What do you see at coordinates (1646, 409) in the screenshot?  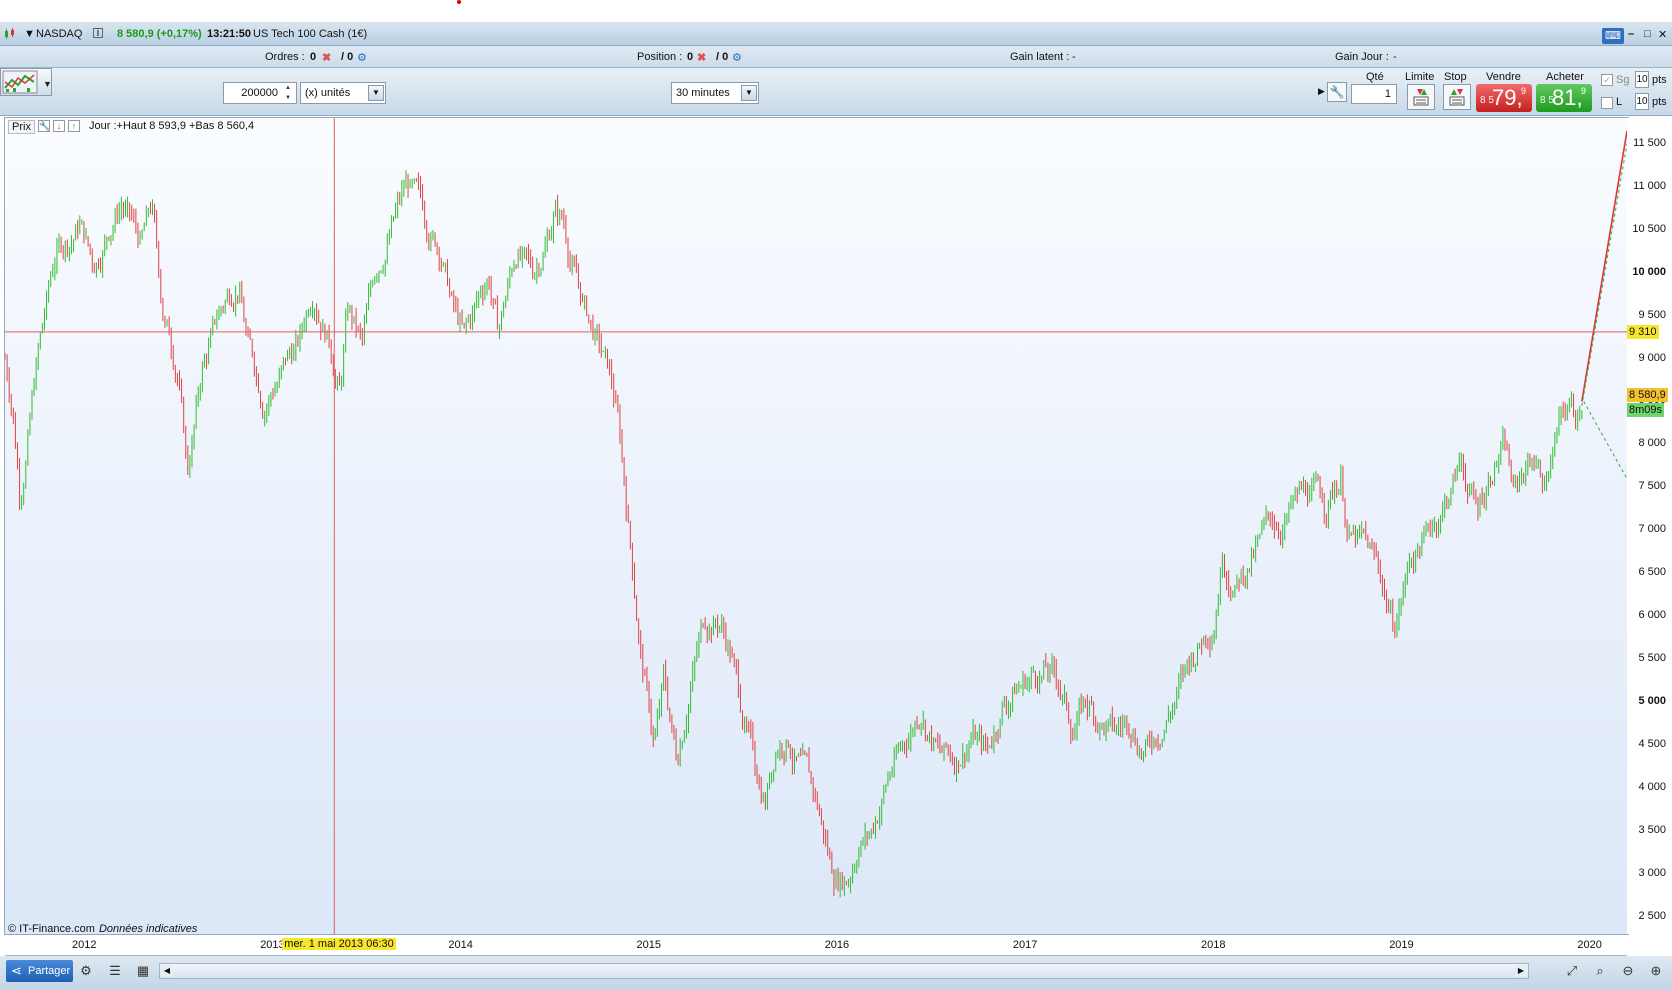 I see `candle-countdown-tag: 8m09s` at bounding box center [1646, 409].